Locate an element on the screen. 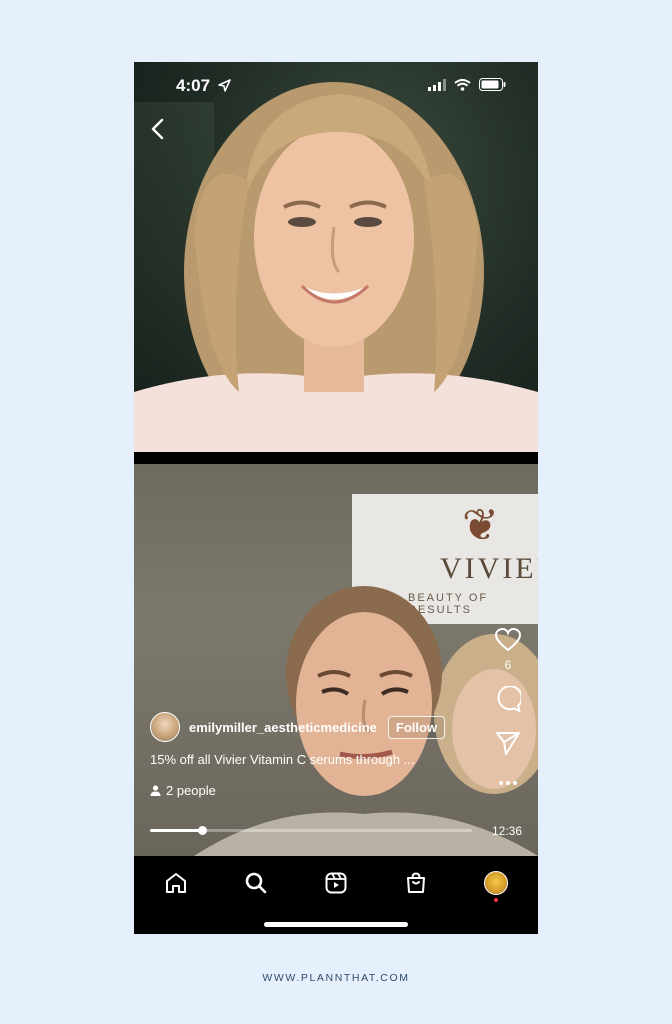  like-button is located at coordinates (508, 642).